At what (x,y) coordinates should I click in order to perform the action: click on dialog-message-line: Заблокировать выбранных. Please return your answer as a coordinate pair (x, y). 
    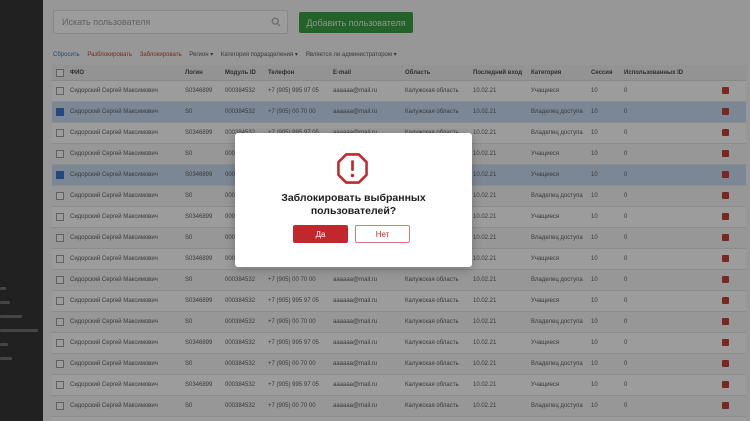
    Looking at the image, I should click on (353, 198).